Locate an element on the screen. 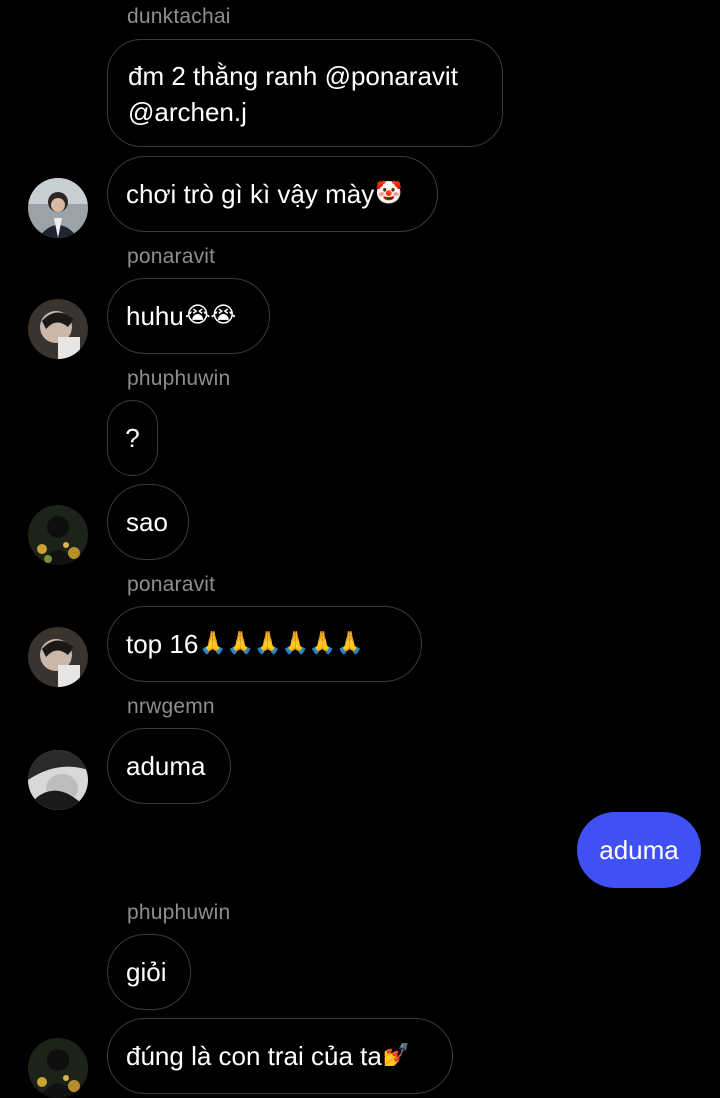 This screenshot has width=720, height=1098. message-text: đm 2 thằng ranh @ponaravit is located at coordinates (293, 76).